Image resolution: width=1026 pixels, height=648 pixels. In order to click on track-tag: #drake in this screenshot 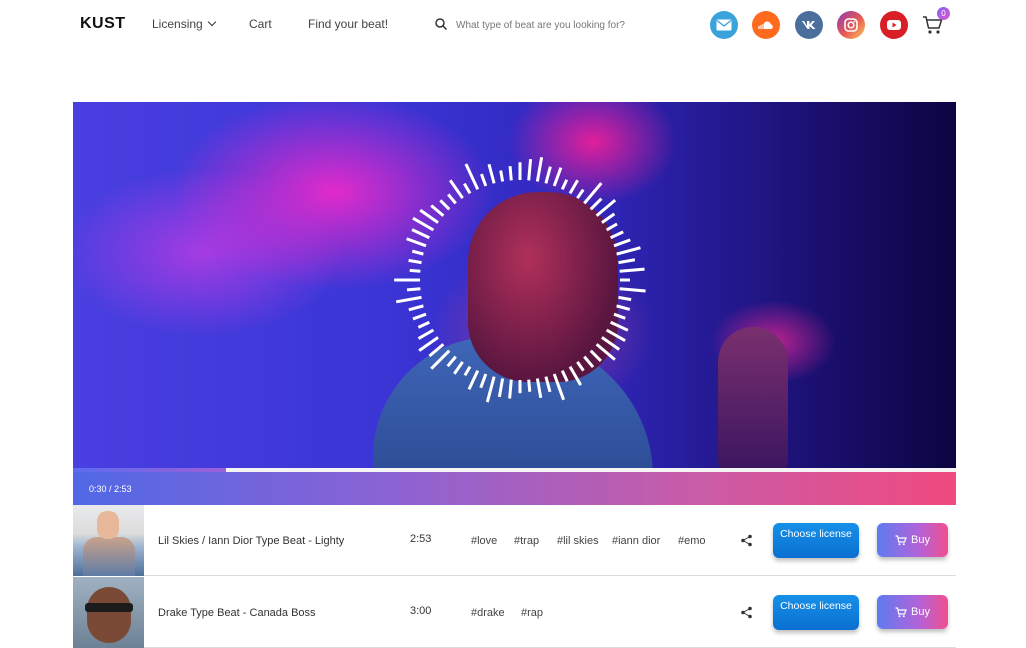, I will do `click(488, 613)`.